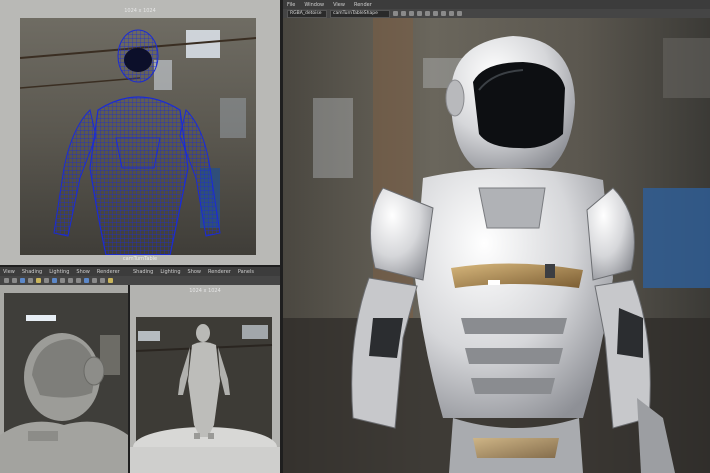  Describe the element at coordinates (496, 4) in the screenshot. I see `render-view-menubar: File Window View Render` at that location.